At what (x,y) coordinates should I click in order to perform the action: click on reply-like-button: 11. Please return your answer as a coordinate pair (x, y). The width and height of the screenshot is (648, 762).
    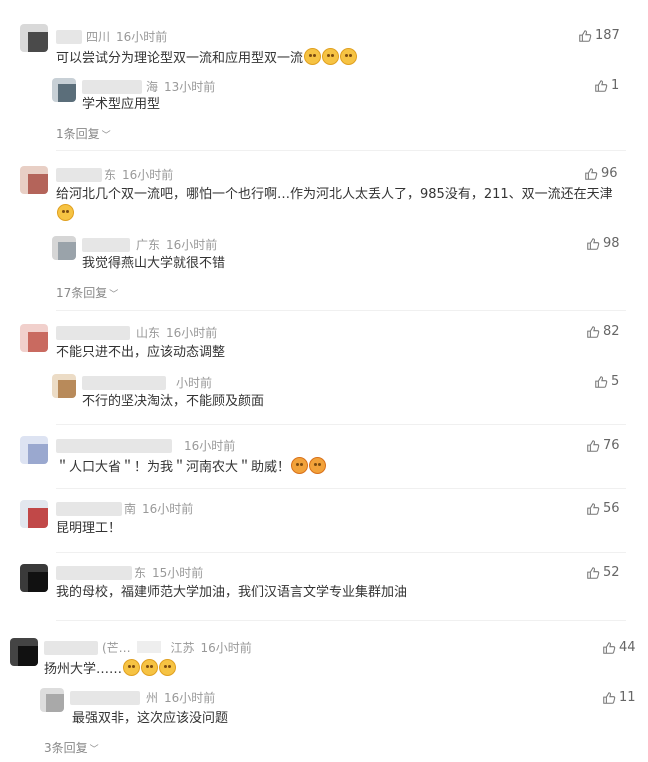
    Looking at the image, I should click on (619, 698).